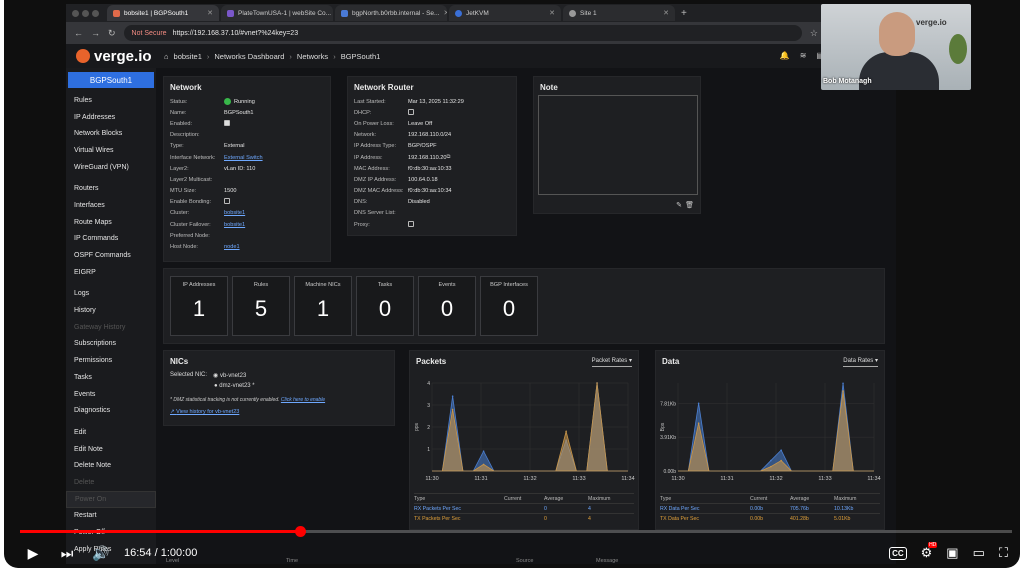 The image size is (1024, 576). Describe the element at coordinates (524, 508) in the screenshot. I see `table-row: RX Packets Per Sec 0 4` at that location.